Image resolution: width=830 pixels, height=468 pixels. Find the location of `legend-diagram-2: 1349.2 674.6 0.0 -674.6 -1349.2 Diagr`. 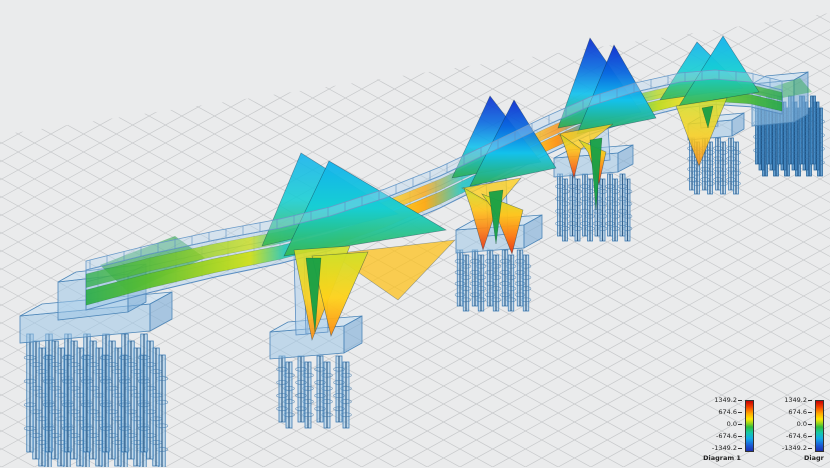

legend-diagram-2: 1349.2 674.6 0.0 -674.6 -1349.2 Diagr is located at coordinates (792, 432).